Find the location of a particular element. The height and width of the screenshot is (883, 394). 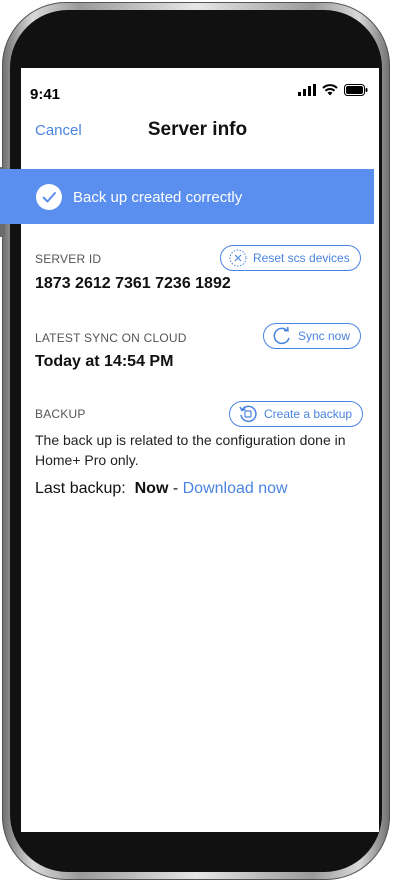

status-icons is located at coordinates (333, 90).